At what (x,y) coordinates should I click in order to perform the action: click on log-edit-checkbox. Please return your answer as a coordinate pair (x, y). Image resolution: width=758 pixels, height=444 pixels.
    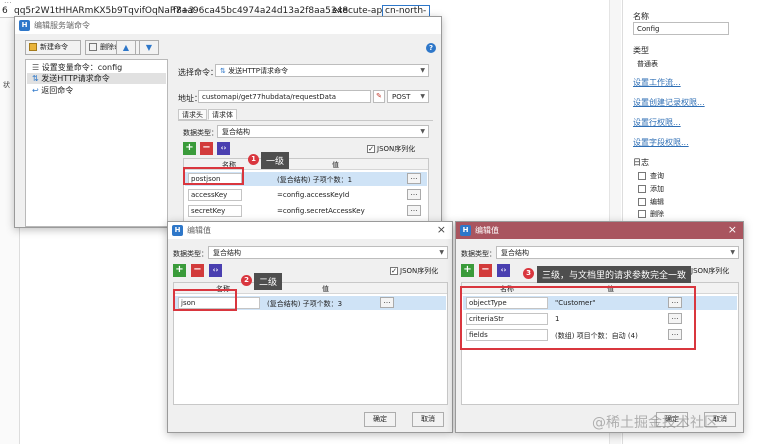
    Looking at the image, I should click on (642, 202).